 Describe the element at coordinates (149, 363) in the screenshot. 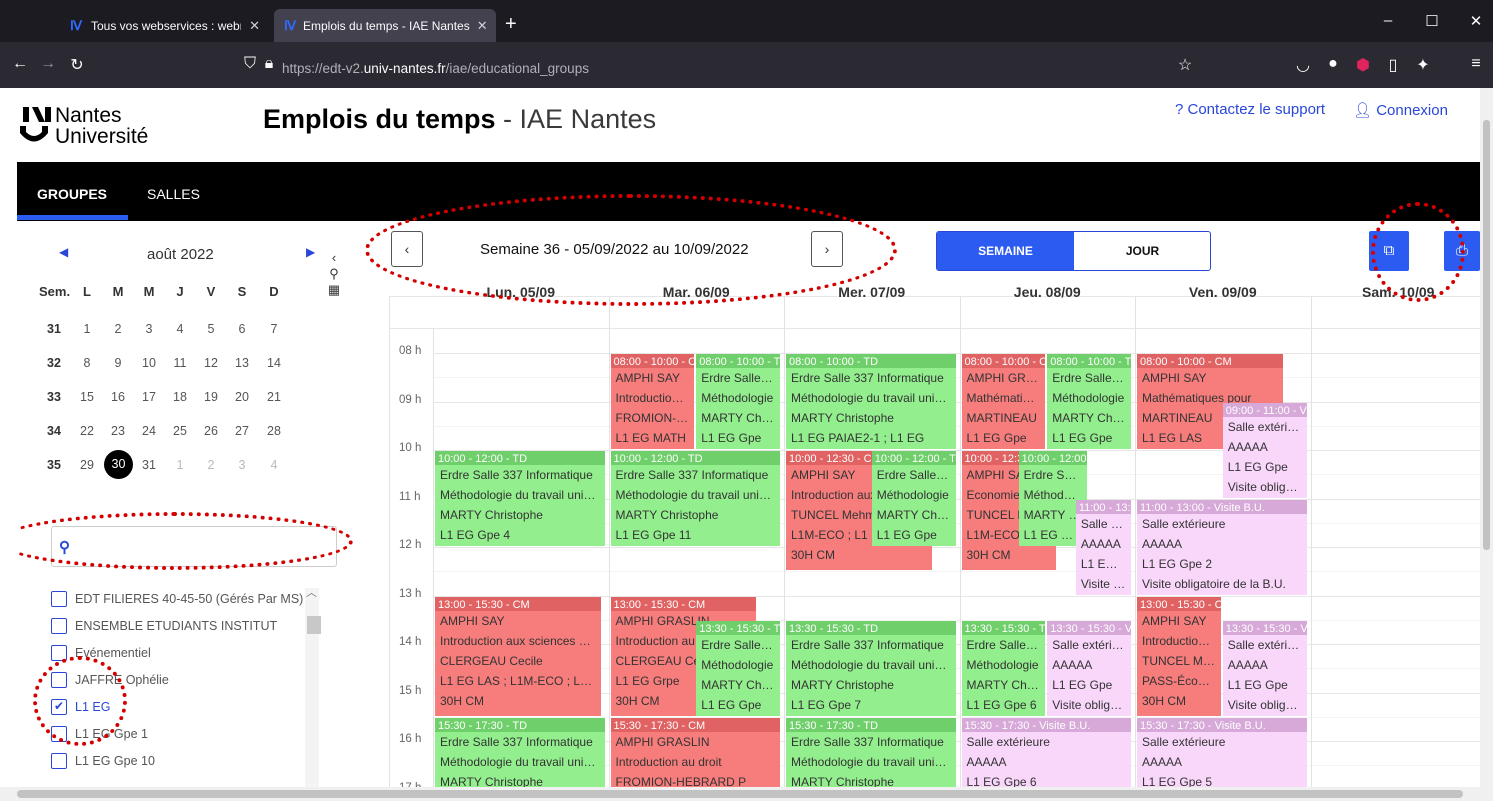

I see `calendar-day: 10` at that location.